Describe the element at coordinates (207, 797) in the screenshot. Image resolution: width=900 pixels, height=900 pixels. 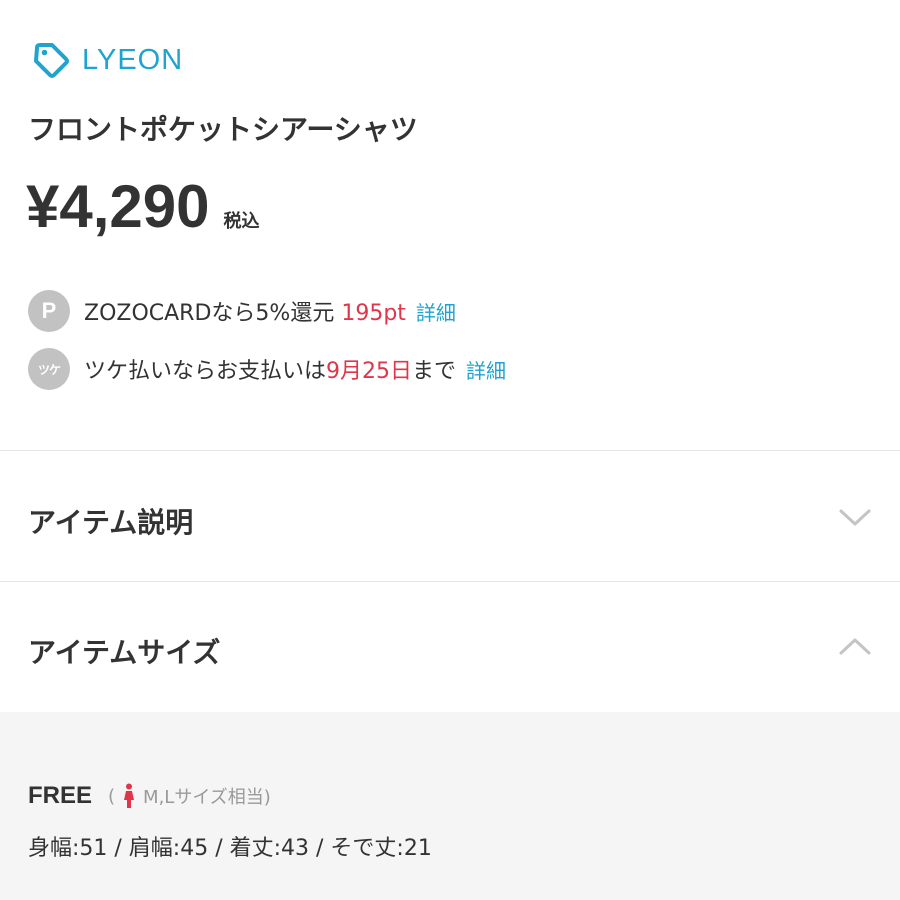
I see `size-note-text: M,Lサイズ相当)` at that location.